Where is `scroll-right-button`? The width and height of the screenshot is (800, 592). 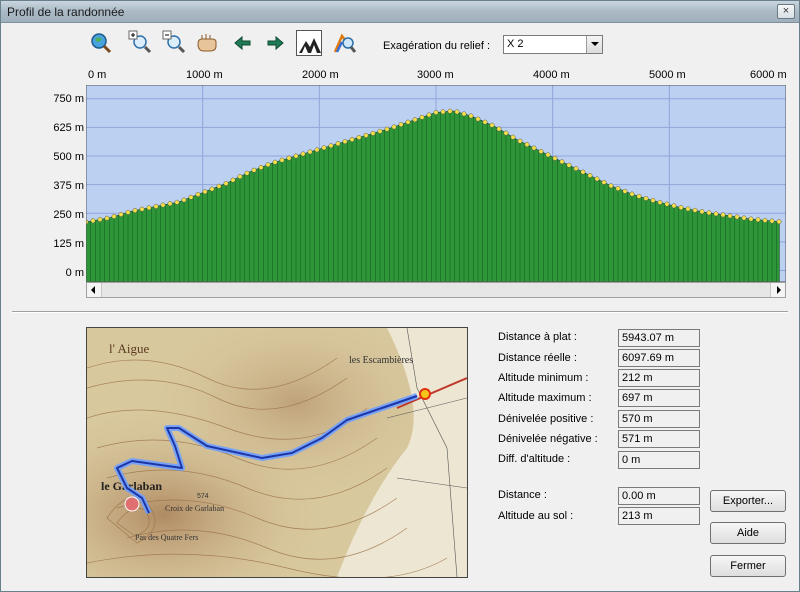
scroll-right-button is located at coordinates (777, 290).